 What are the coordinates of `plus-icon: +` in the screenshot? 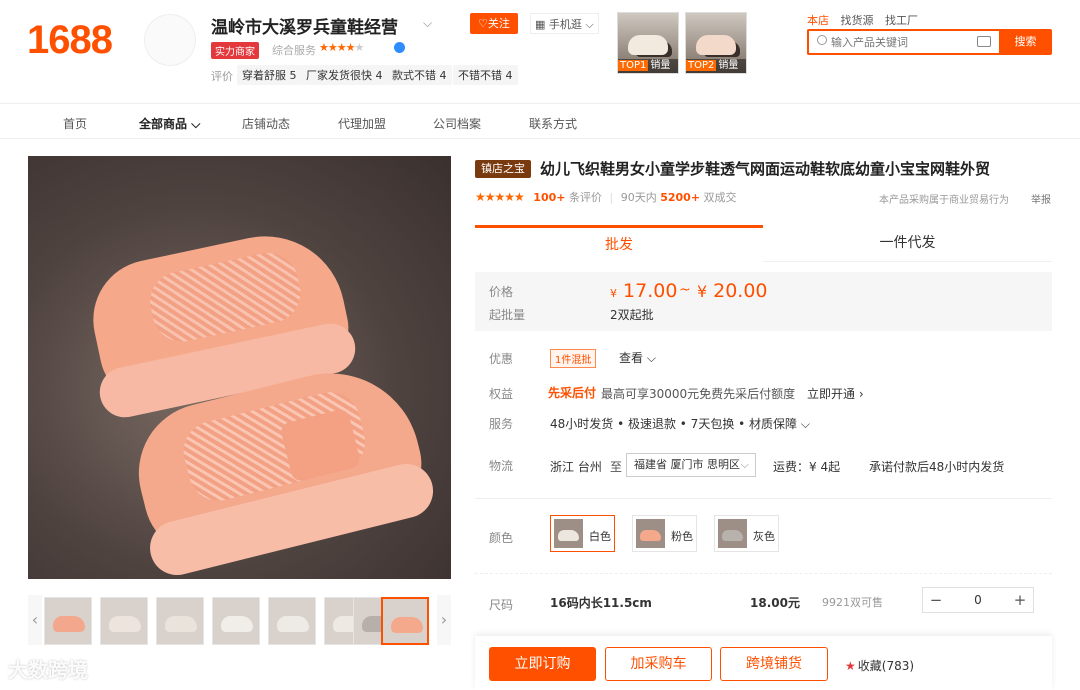 It's located at (1020, 600).